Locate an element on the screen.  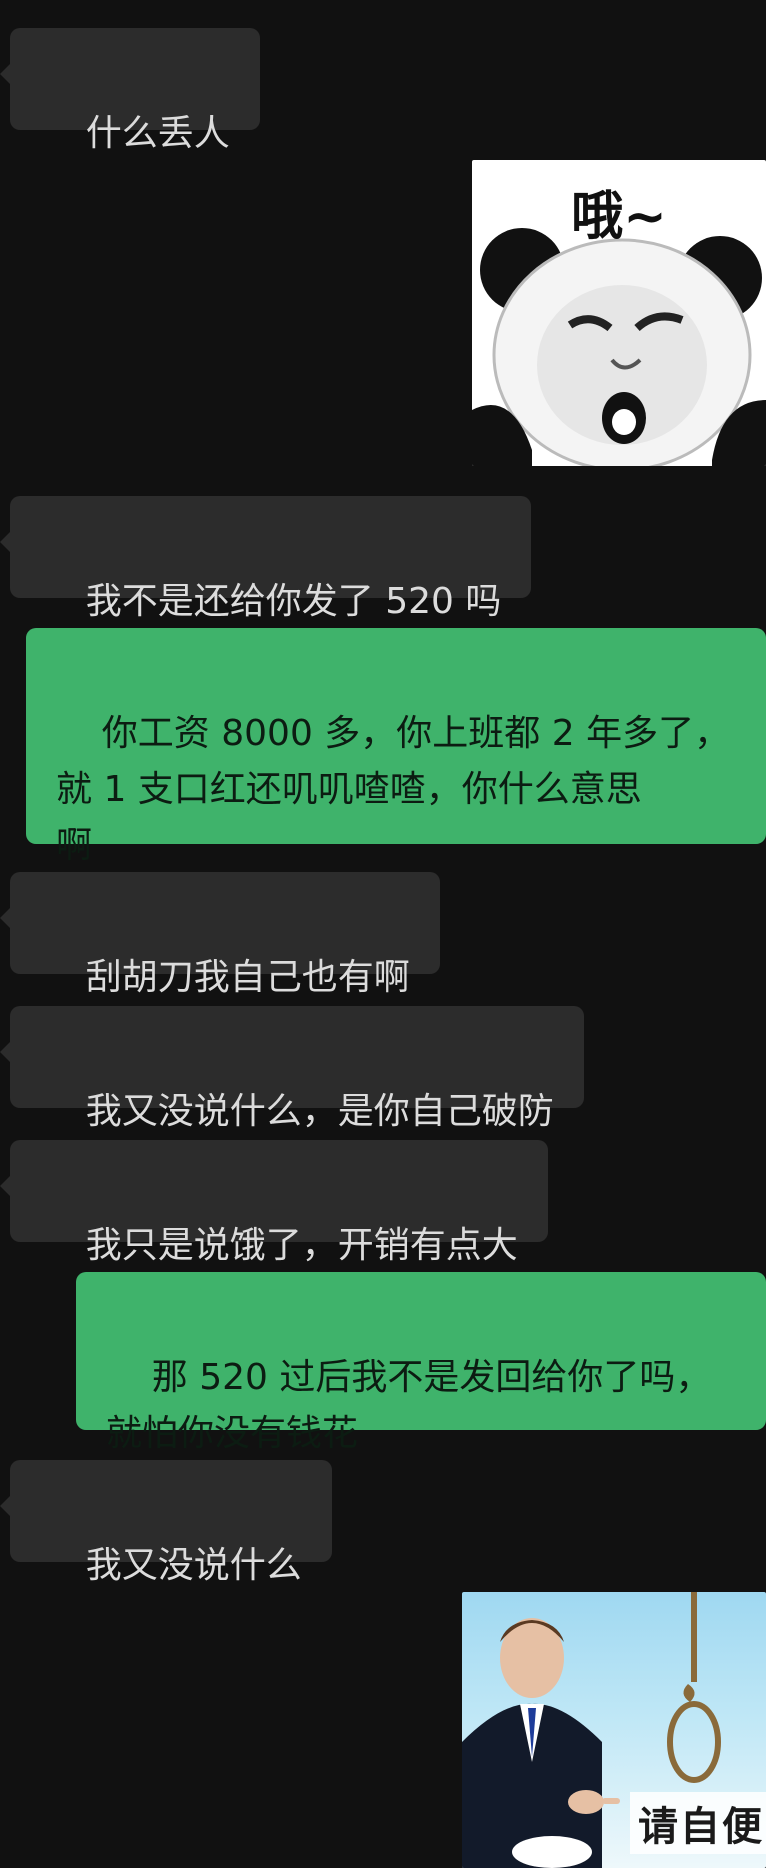
sticker-caption: 请自便 is located at coordinates (698, 1823).